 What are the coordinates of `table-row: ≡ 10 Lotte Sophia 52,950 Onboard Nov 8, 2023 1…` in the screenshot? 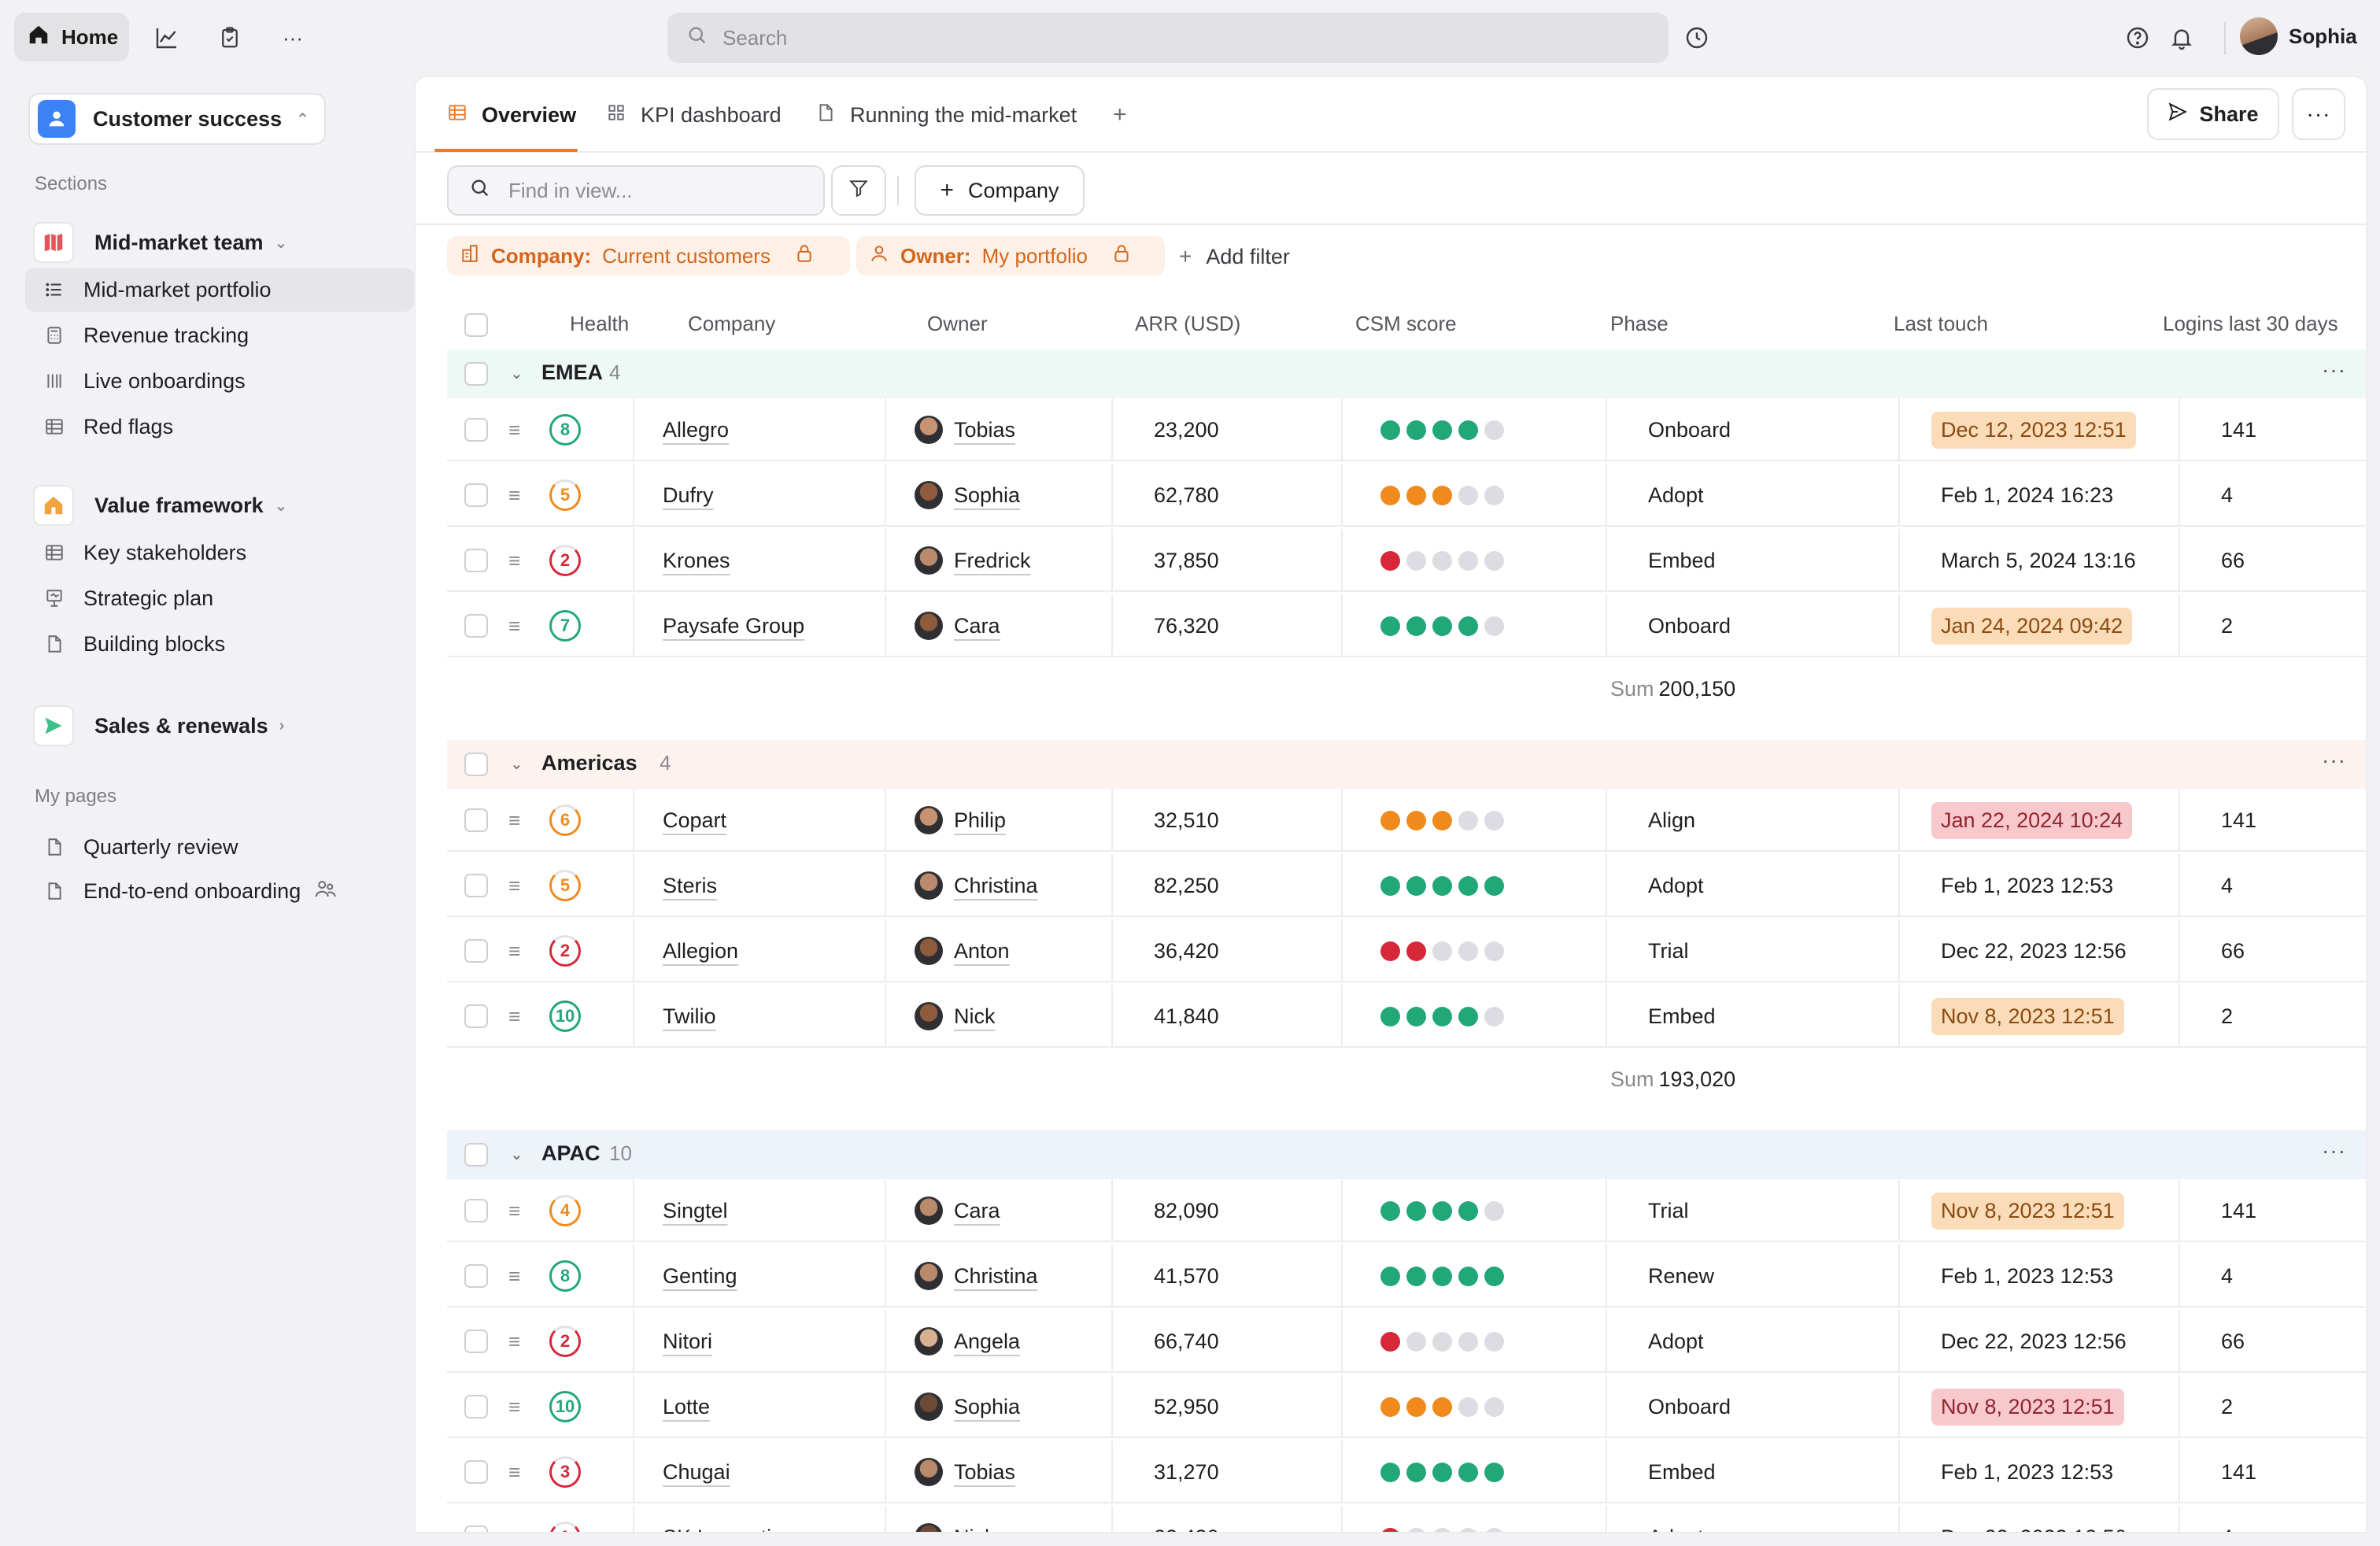 It's located at (1406, 1406).